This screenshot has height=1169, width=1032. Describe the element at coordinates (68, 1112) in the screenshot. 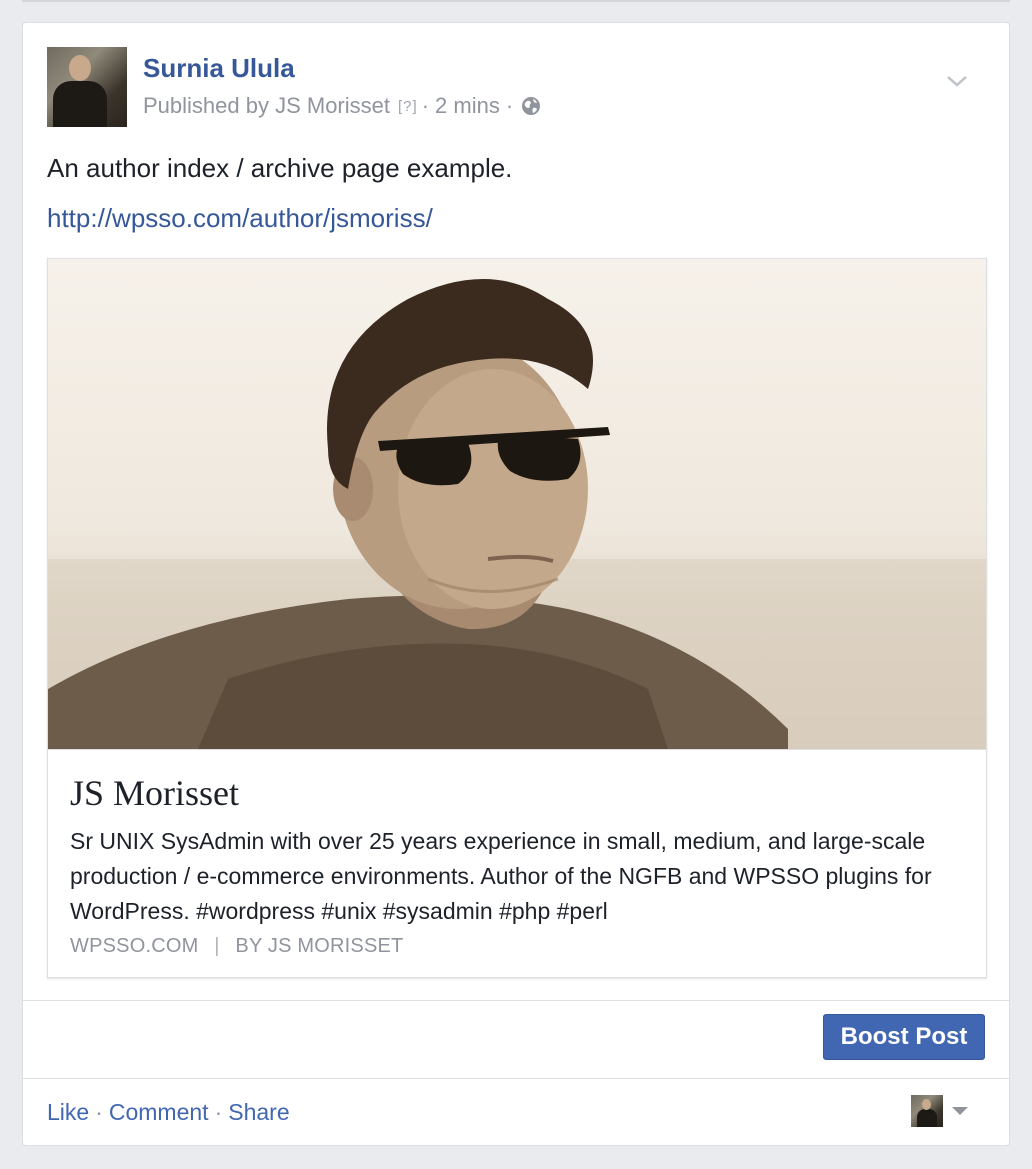

I see `like-link: Like` at that location.